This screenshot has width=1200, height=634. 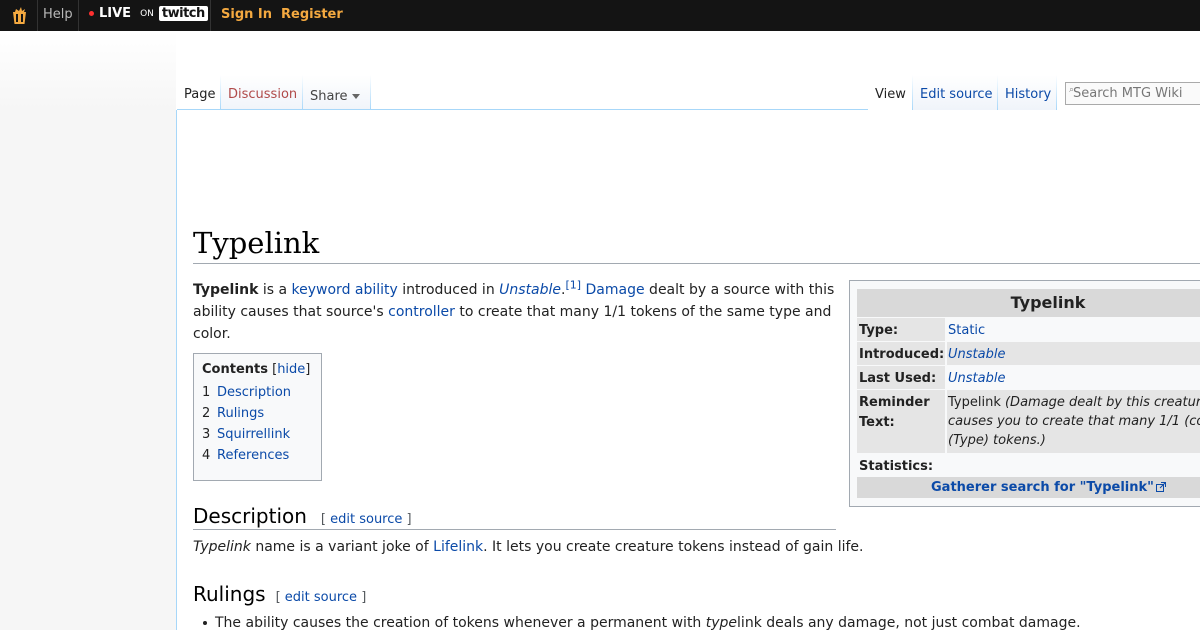 I want to click on live-label: LIVE, so click(x=115, y=13).